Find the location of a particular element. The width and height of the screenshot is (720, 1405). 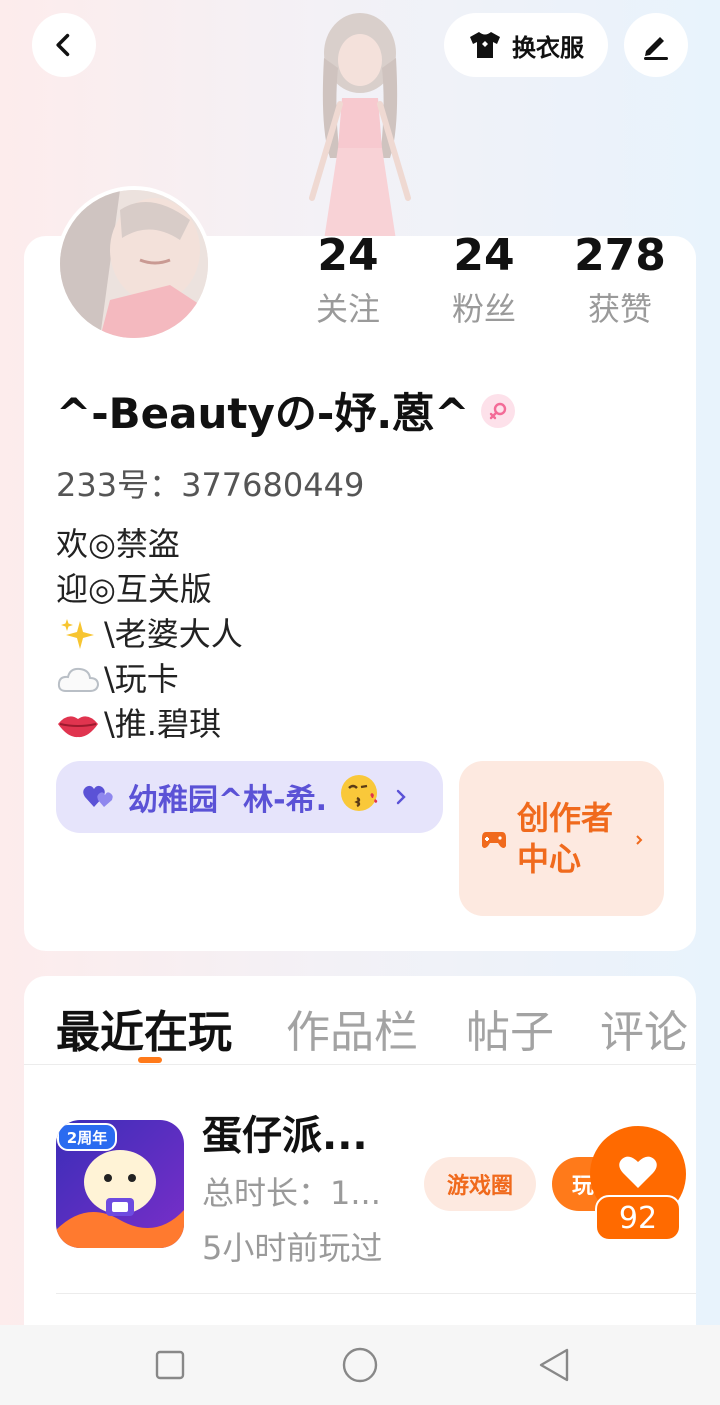

like-count: 92 is located at coordinates (638, 1218).